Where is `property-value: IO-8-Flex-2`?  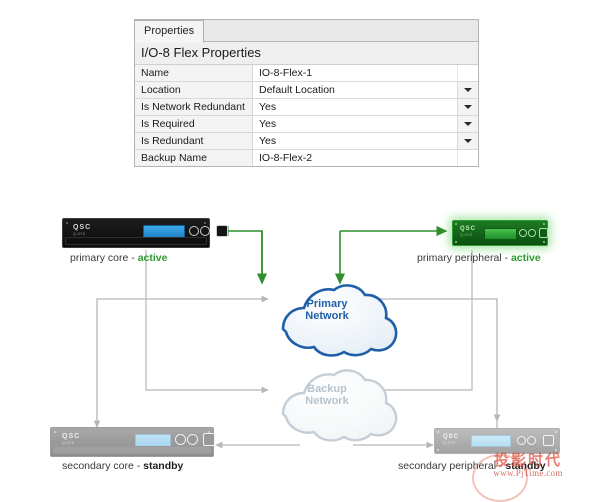
property-value: IO-8-Flex-2 is located at coordinates (355, 158).